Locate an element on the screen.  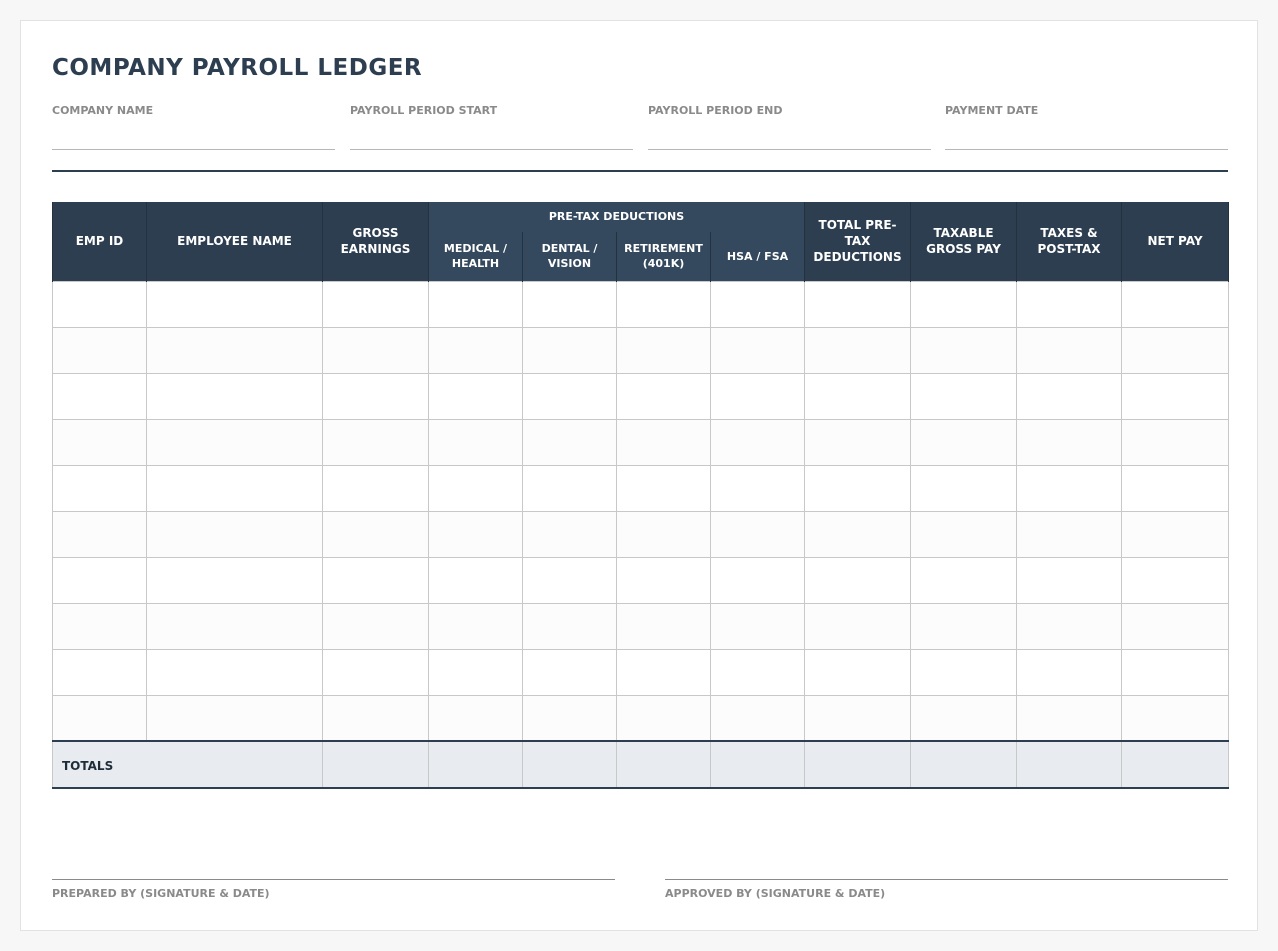
payroll-period-end-field: PAYROLL PERIOD END is located at coordinates (789, 127).